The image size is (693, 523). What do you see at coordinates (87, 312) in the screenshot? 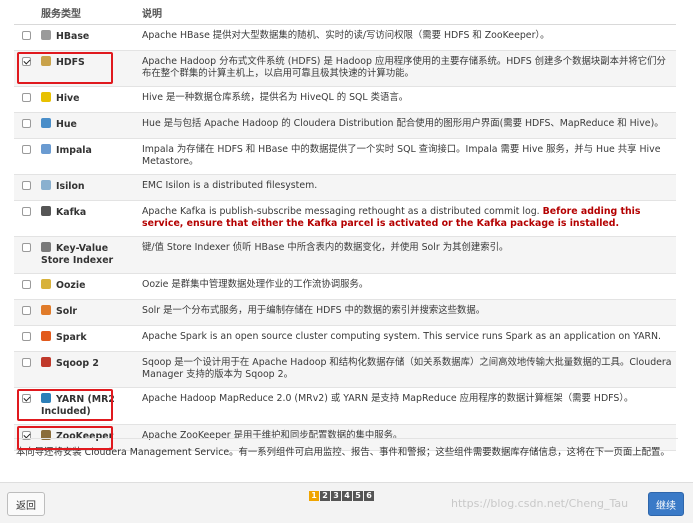
I see `service-name-cell: Solr` at bounding box center [87, 312].